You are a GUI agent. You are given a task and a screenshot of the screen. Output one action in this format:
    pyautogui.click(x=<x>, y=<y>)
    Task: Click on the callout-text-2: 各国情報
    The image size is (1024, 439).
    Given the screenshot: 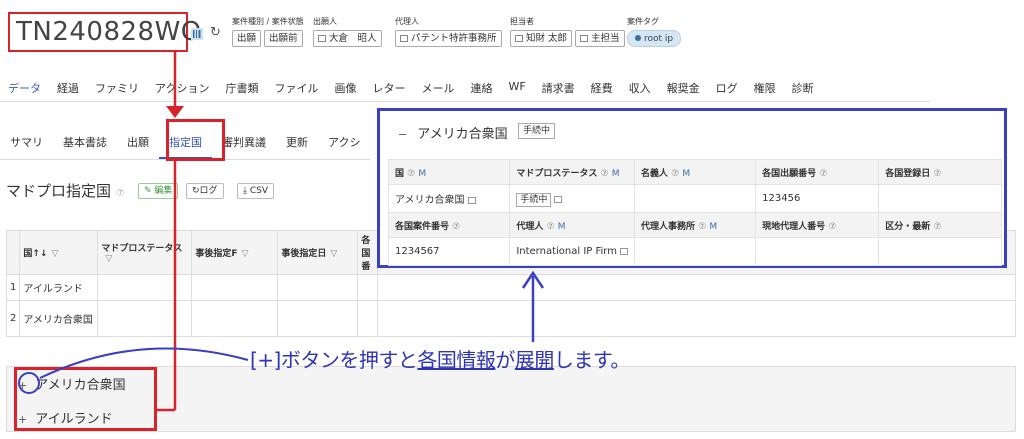 What is the action you would take?
    pyautogui.click(x=456, y=360)
    